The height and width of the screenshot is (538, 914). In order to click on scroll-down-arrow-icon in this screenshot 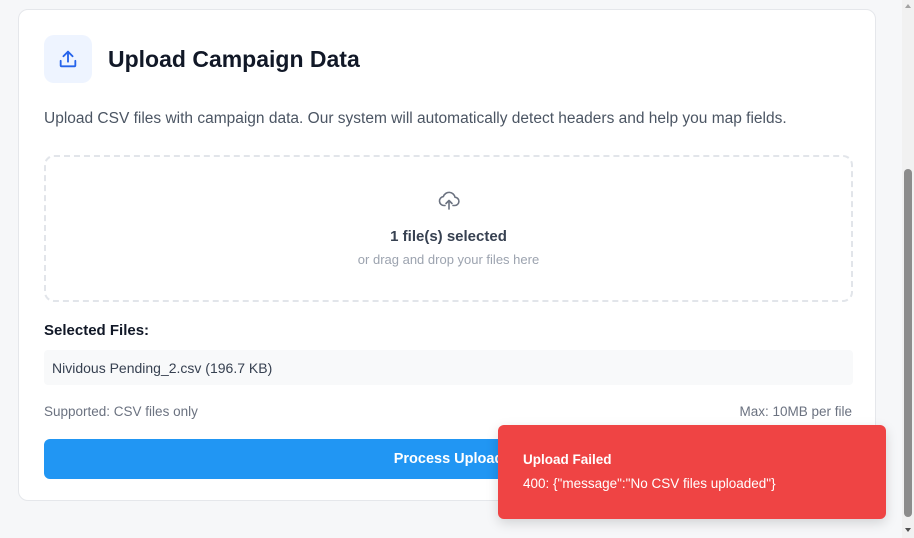, I will do `click(908, 530)`.